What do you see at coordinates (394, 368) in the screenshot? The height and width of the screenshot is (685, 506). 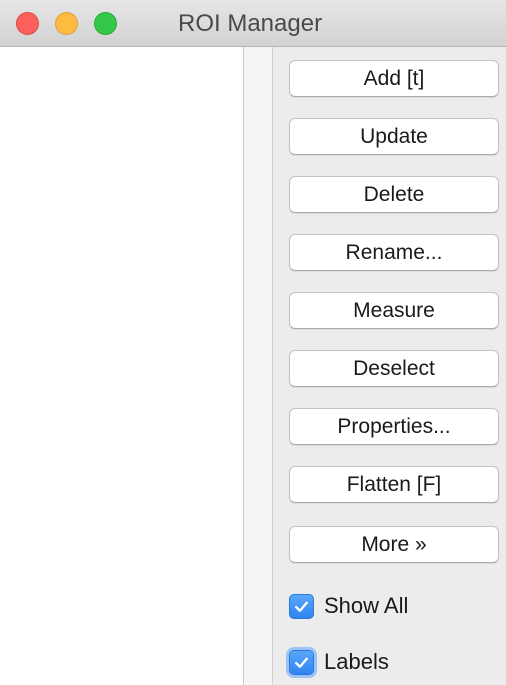 I see `deselect-button: Deselect` at bounding box center [394, 368].